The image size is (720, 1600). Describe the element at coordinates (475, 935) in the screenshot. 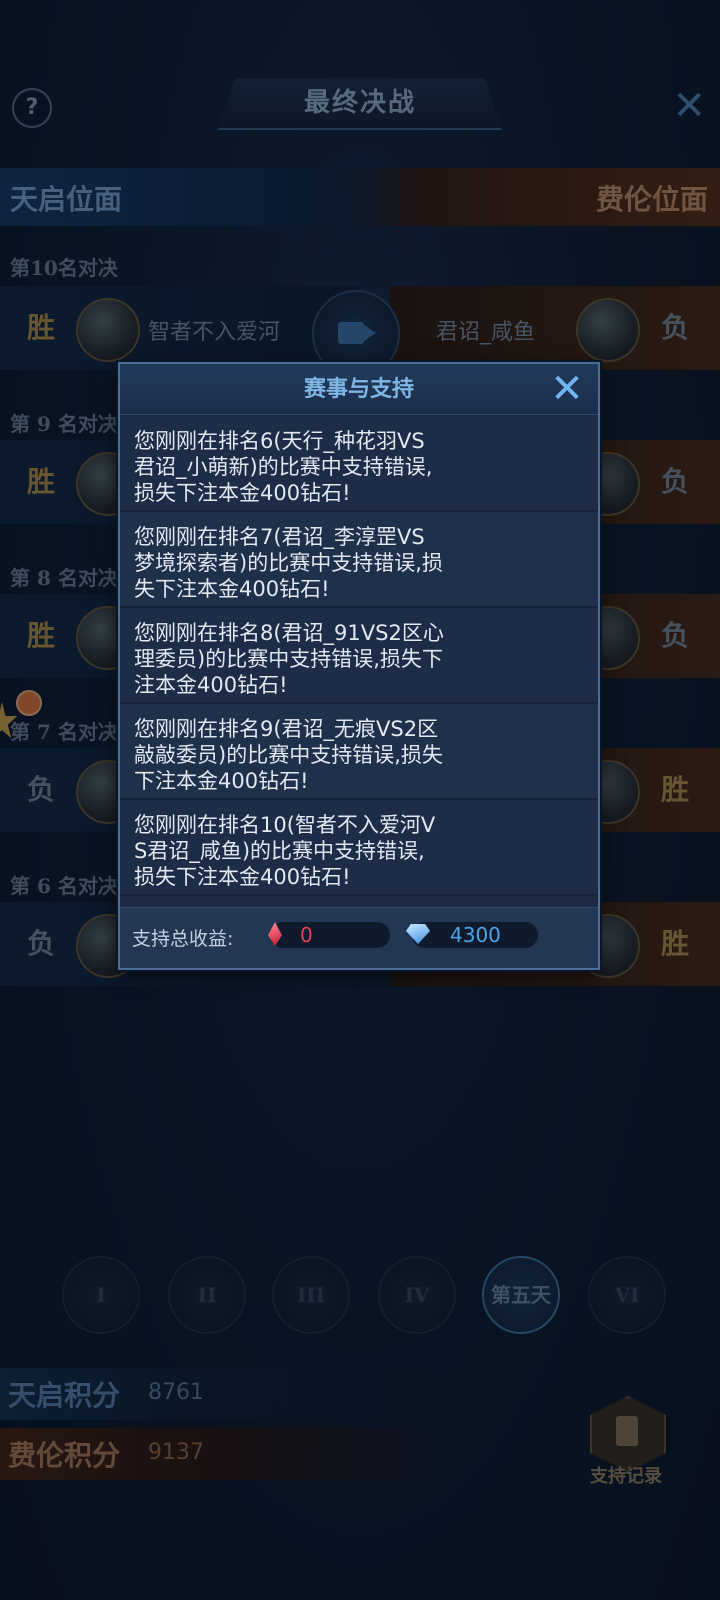

I see `diamond-value: 4300` at that location.